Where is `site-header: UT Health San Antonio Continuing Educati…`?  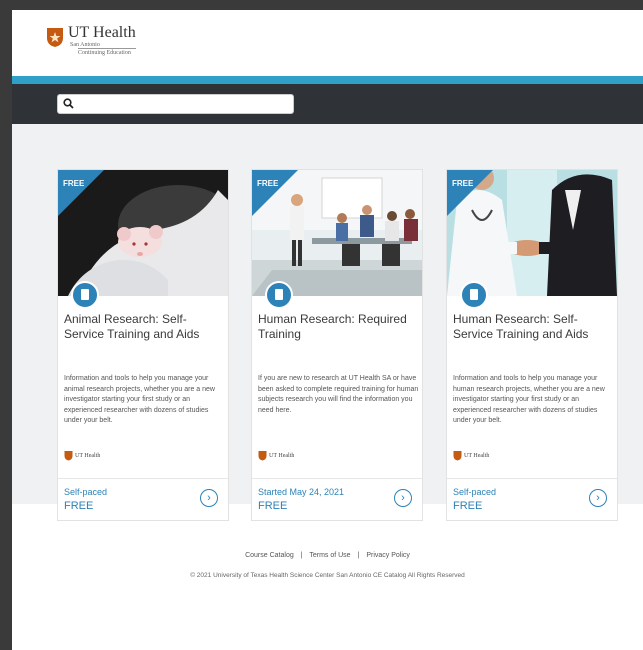 site-header: UT Health San Antonio Continuing Educati… is located at coordinates (327, 43).